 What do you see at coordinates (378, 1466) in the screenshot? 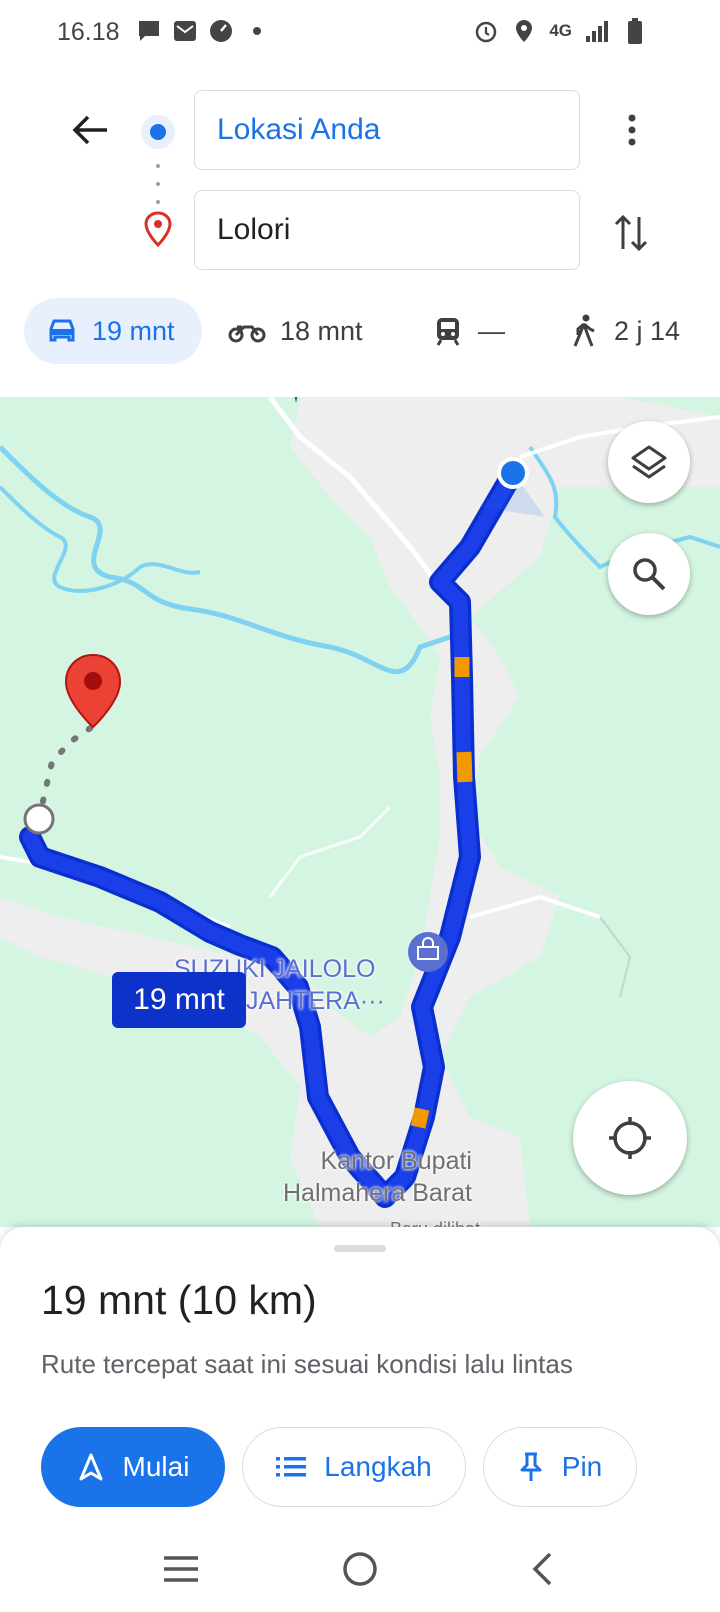
I see `steps-label: Langkah` at bounding box center [378, 1466].